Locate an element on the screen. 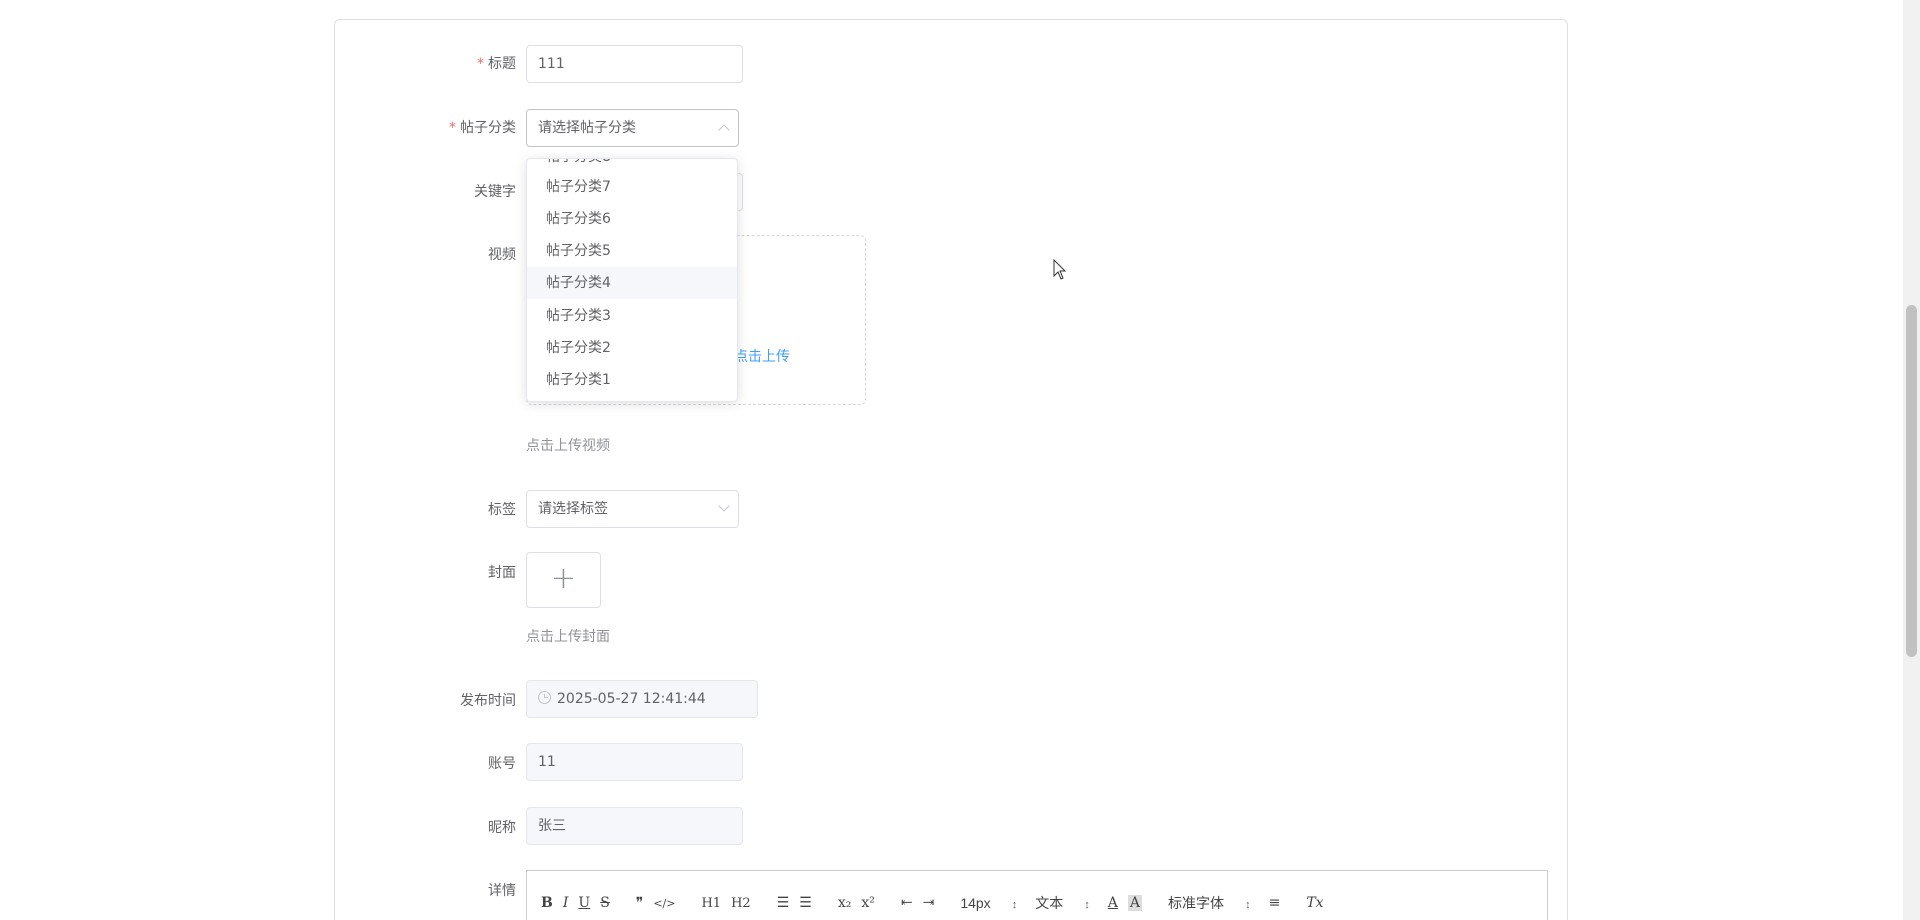 The width and height of the screenshot is (1920, 920). chevron-down-icon is located at coordinates (724, 506).